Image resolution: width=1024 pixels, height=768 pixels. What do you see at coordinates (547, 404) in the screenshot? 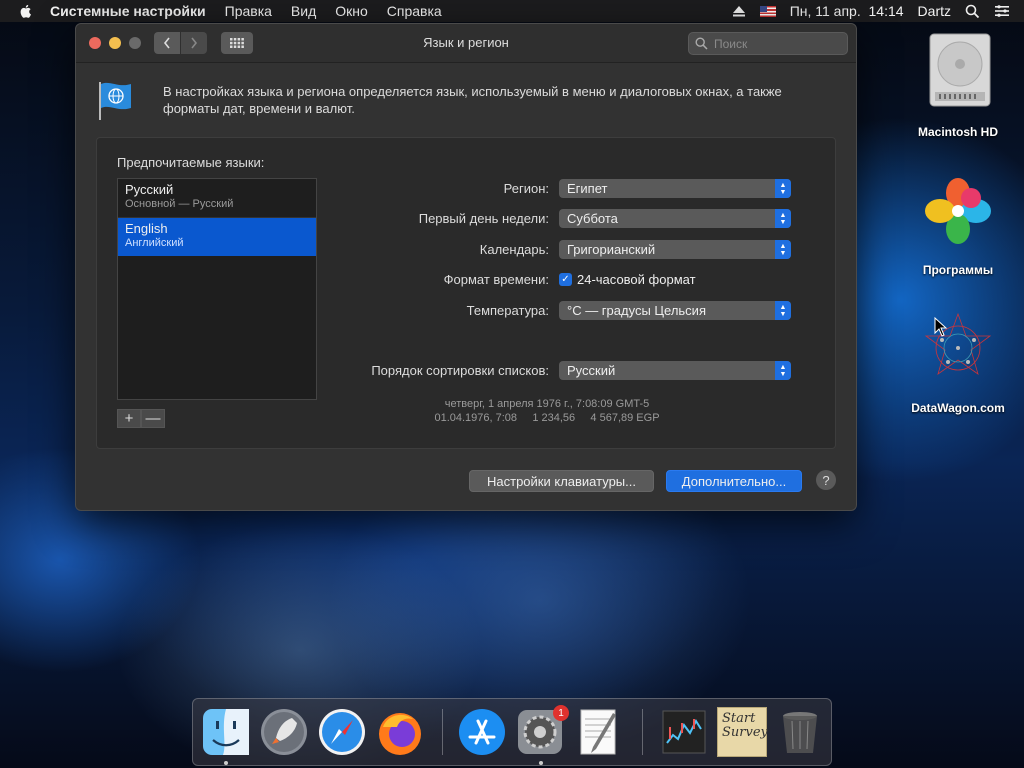
I see `sample-date-line: четверг, 1 апреля 1976 г., 7:08:09 GMT-5` at bounding box center [547, 404].